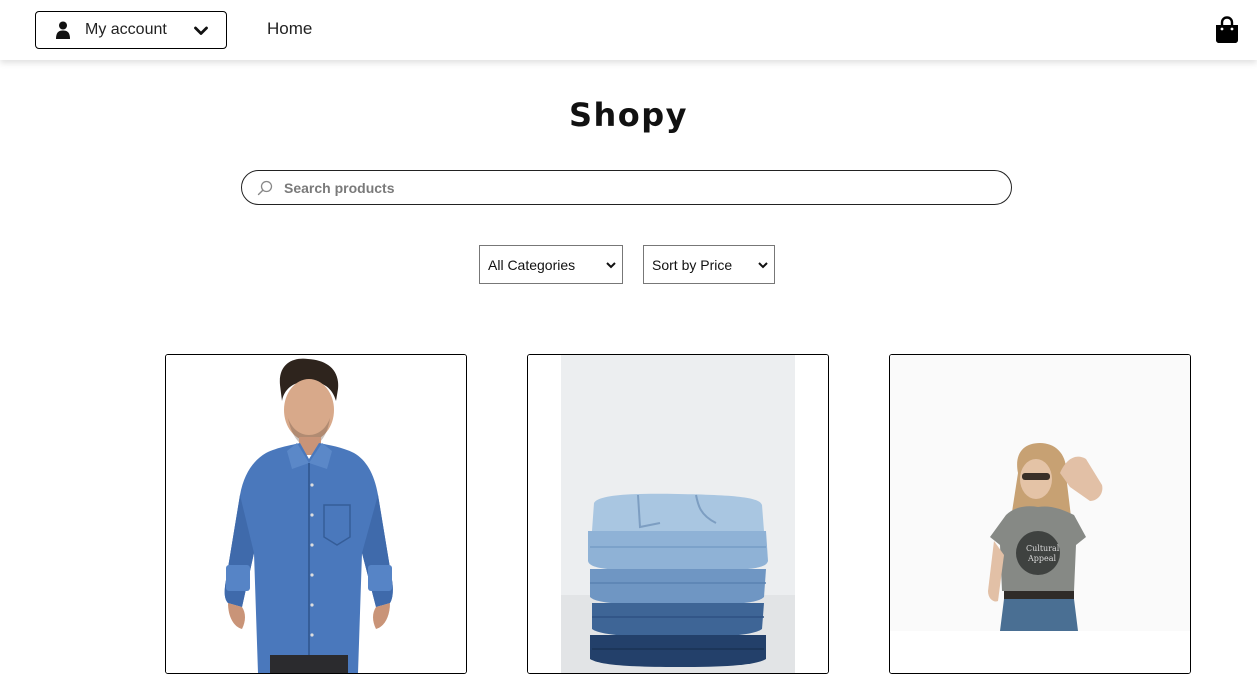 The image size is (1257, 674). Describe the element at coordinates (265, 188) in the screenshot. I see `search-icon` at that location.